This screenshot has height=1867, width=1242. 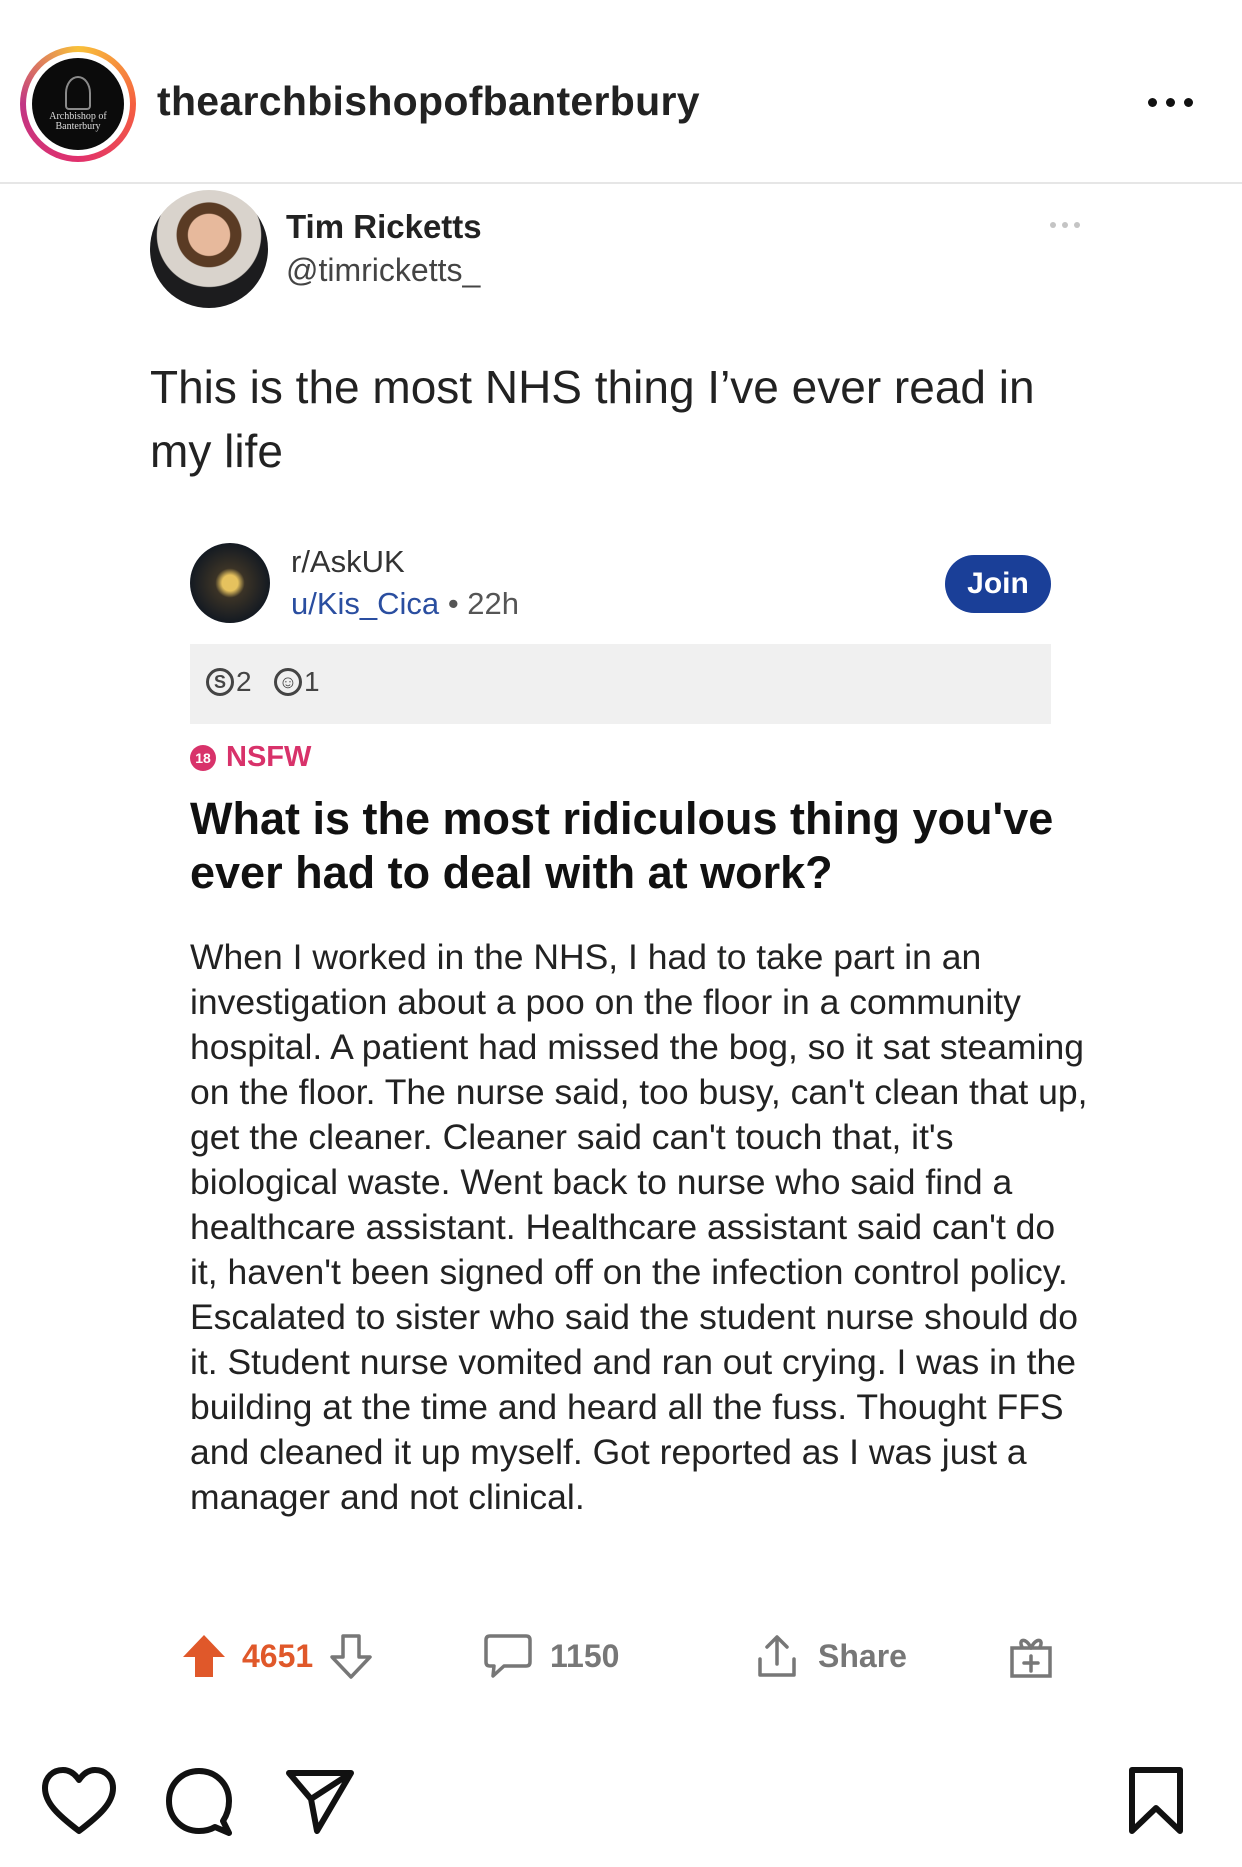 What do you see at coordinates (78, 121) in the screenshot?
I see `avatar-logo-text: Archbishop of Banterbury` at bounding box center [78, 121].